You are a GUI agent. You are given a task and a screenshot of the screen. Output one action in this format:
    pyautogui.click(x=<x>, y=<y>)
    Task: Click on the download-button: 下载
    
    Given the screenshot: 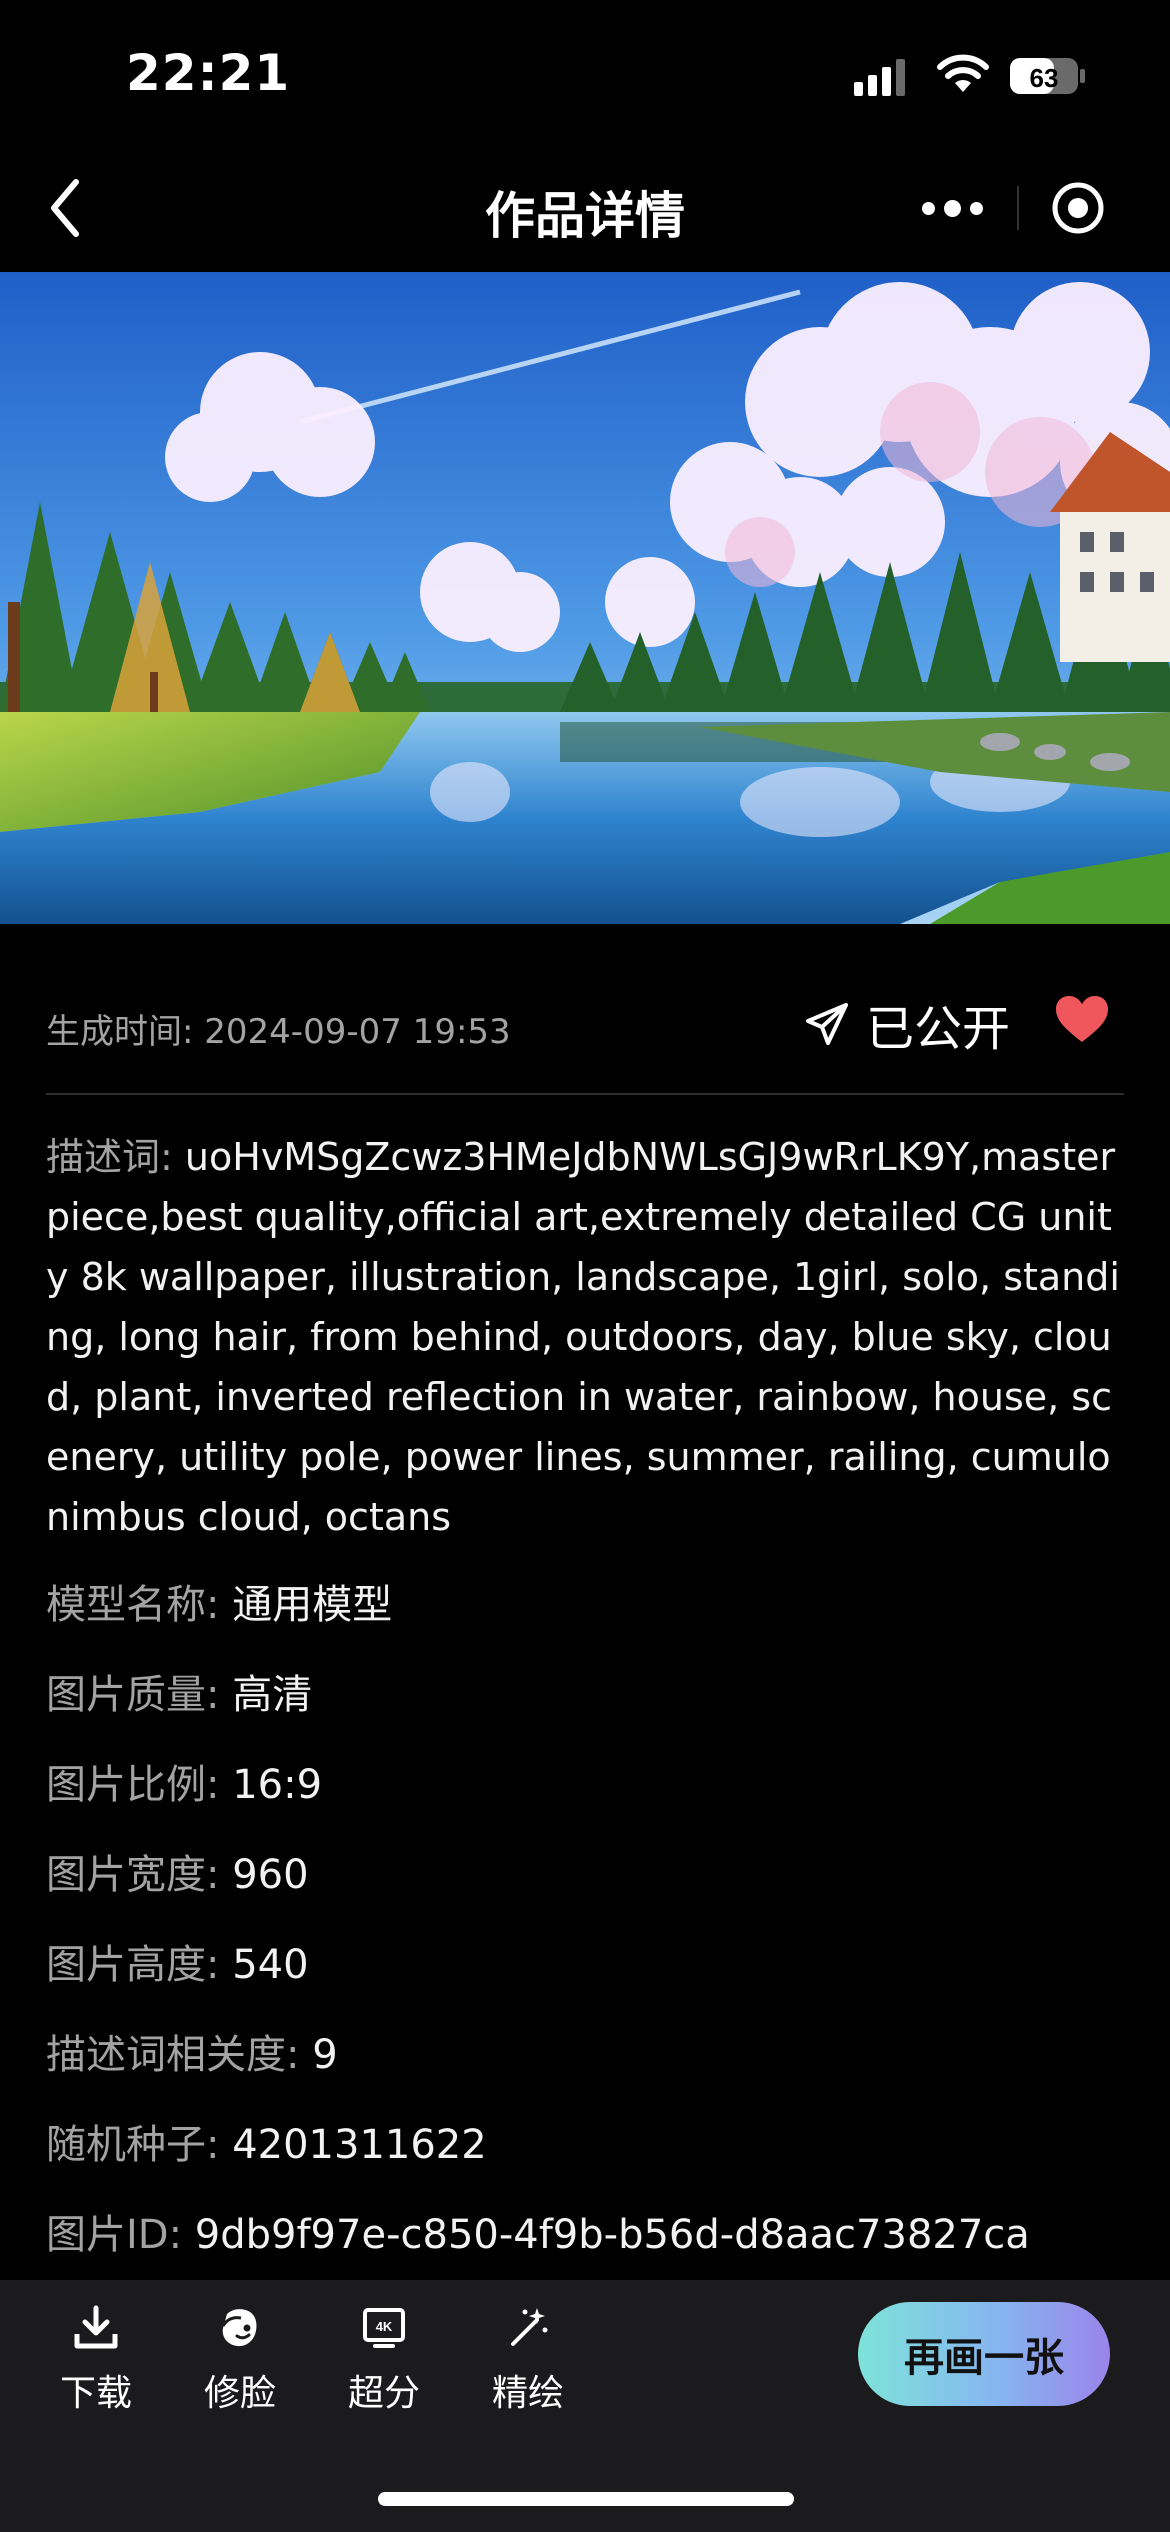 What is the action you would take?
    pyautogui.click(x=96, y=2359)
    